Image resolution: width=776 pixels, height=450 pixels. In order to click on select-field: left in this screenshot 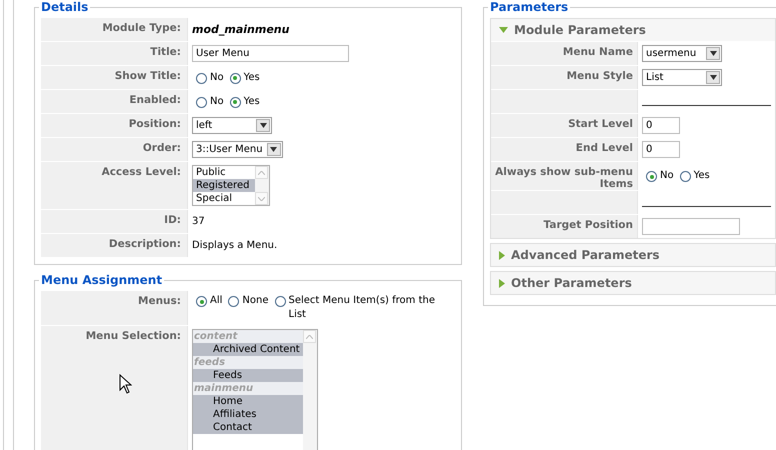, I will do `click(232, 125)`.